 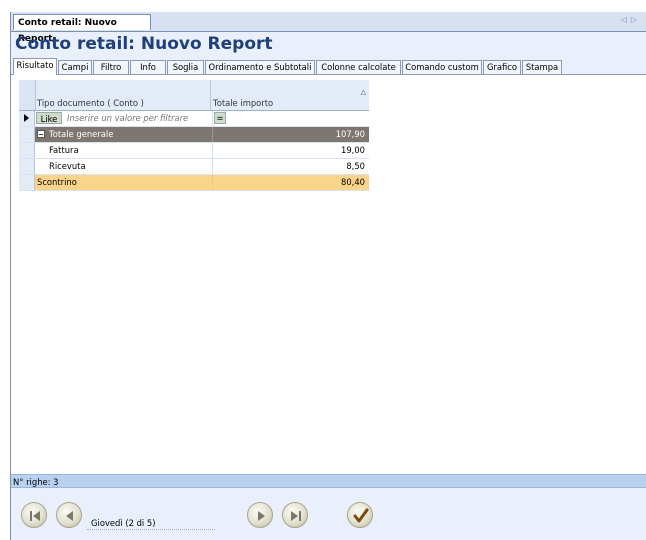 I want to click on filter-input: Inserire un valore per filtrare, so click(x=127, y=118).